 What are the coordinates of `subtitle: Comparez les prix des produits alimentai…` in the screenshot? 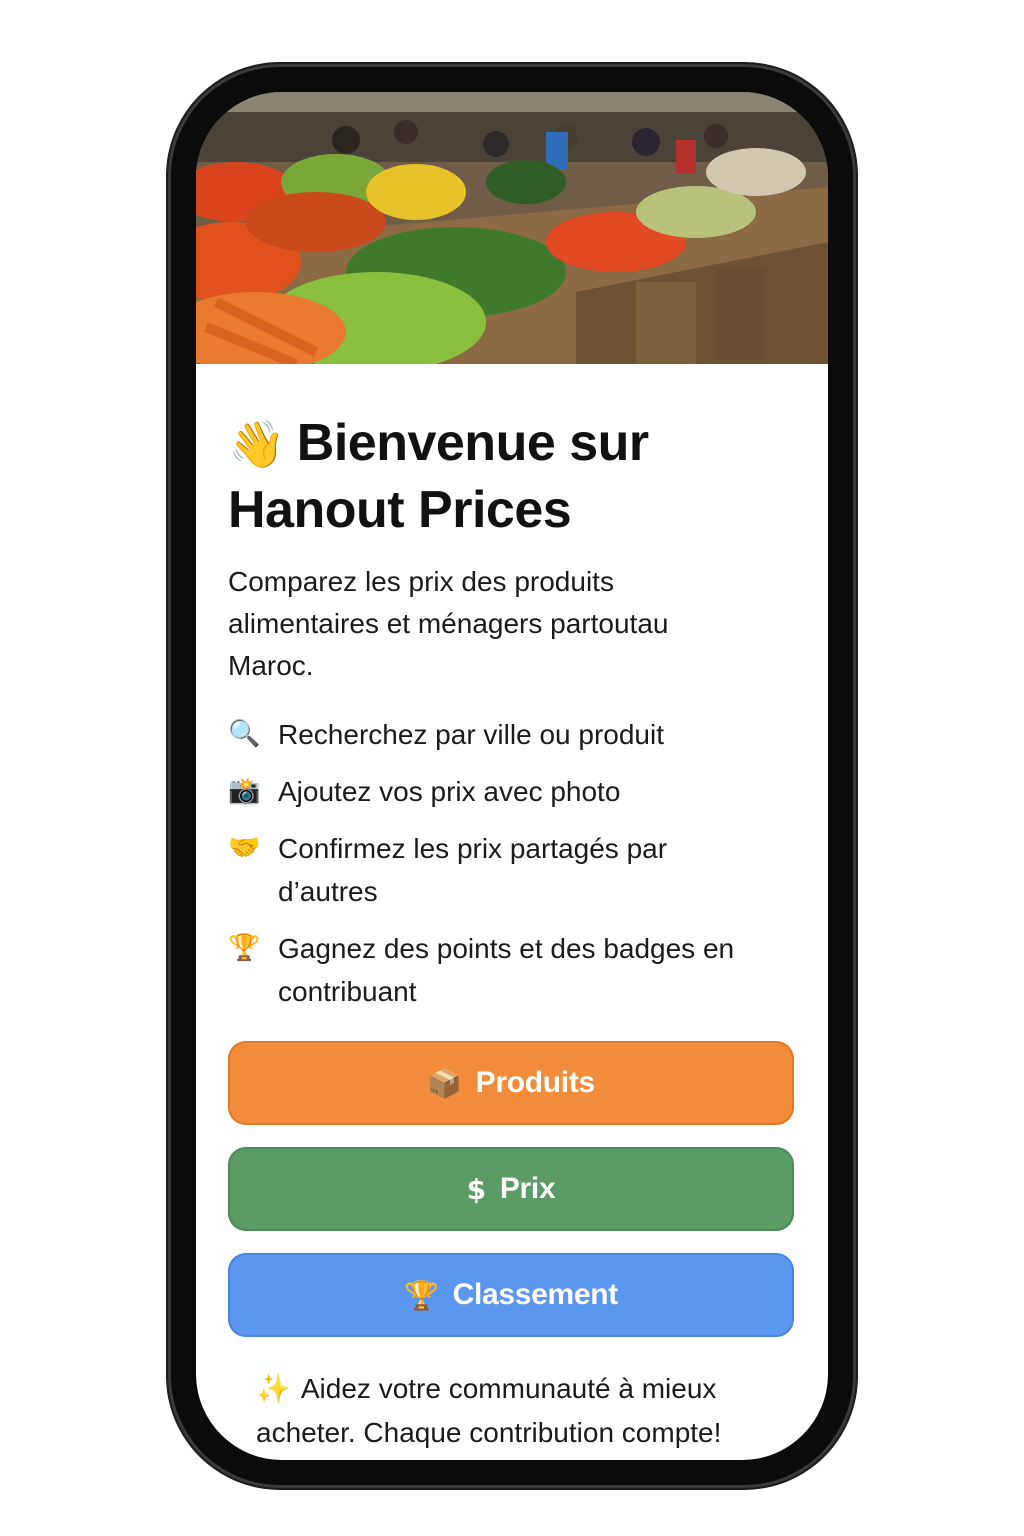 It's located at (448, 623).